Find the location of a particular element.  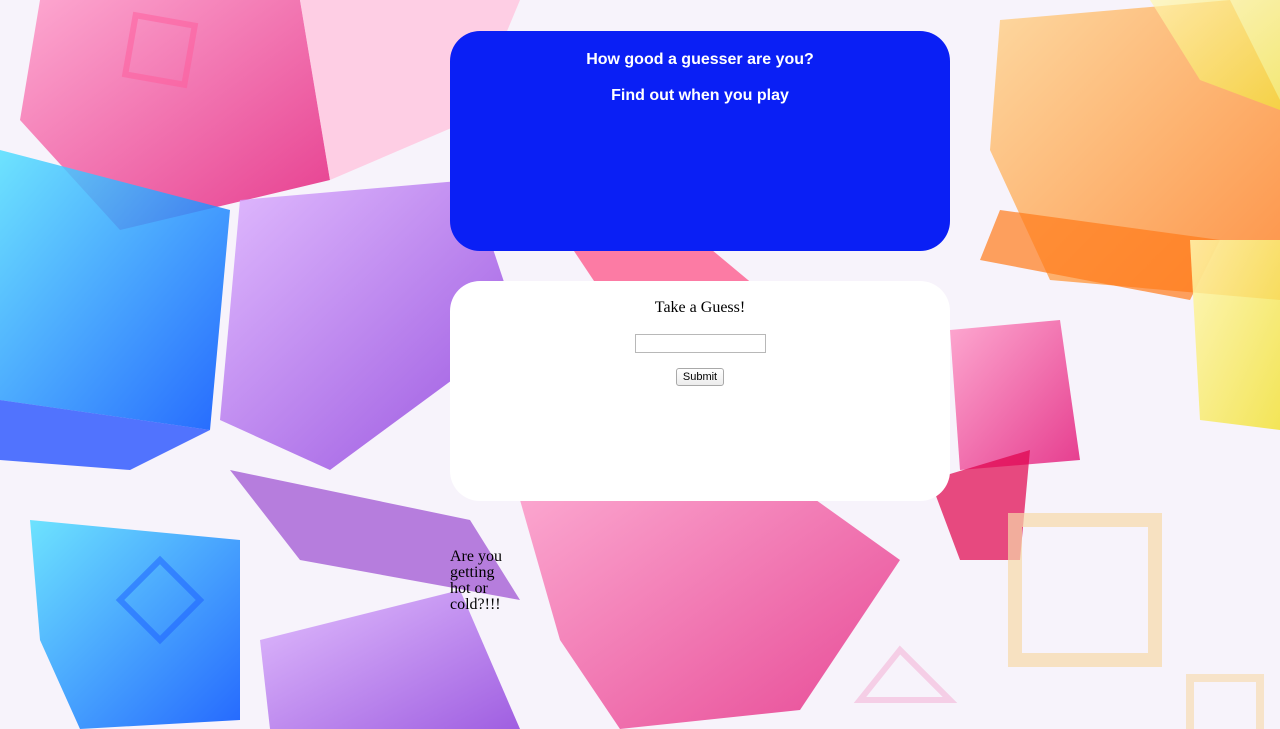

page-subtitle: Find out when you play is located at coordinates (700, 95).